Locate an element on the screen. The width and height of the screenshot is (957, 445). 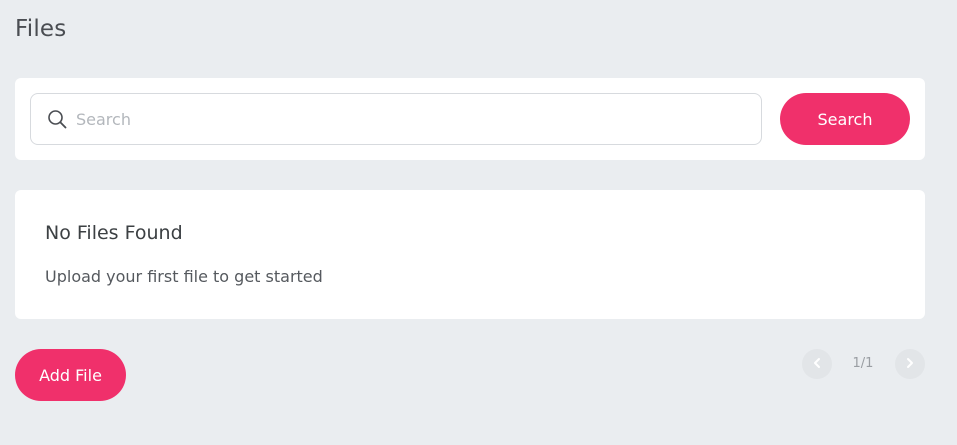
empty-state-title: No Files Found is located at coordinates (114, 233).